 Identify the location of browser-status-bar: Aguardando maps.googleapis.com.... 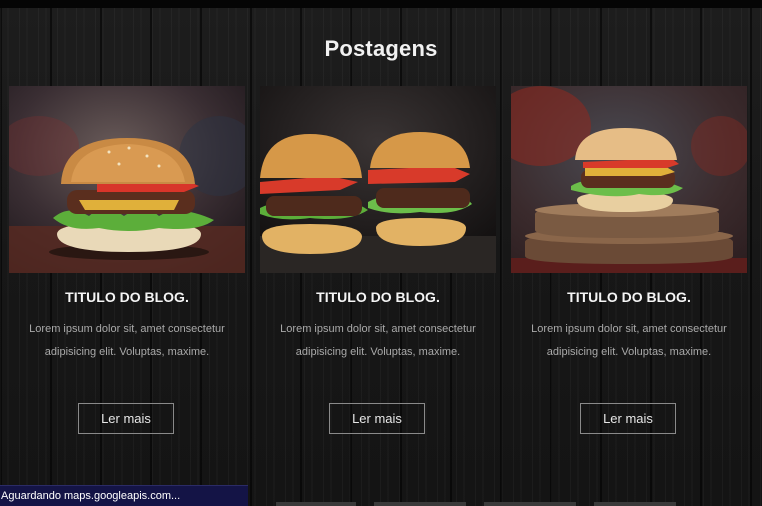
(124, 495).